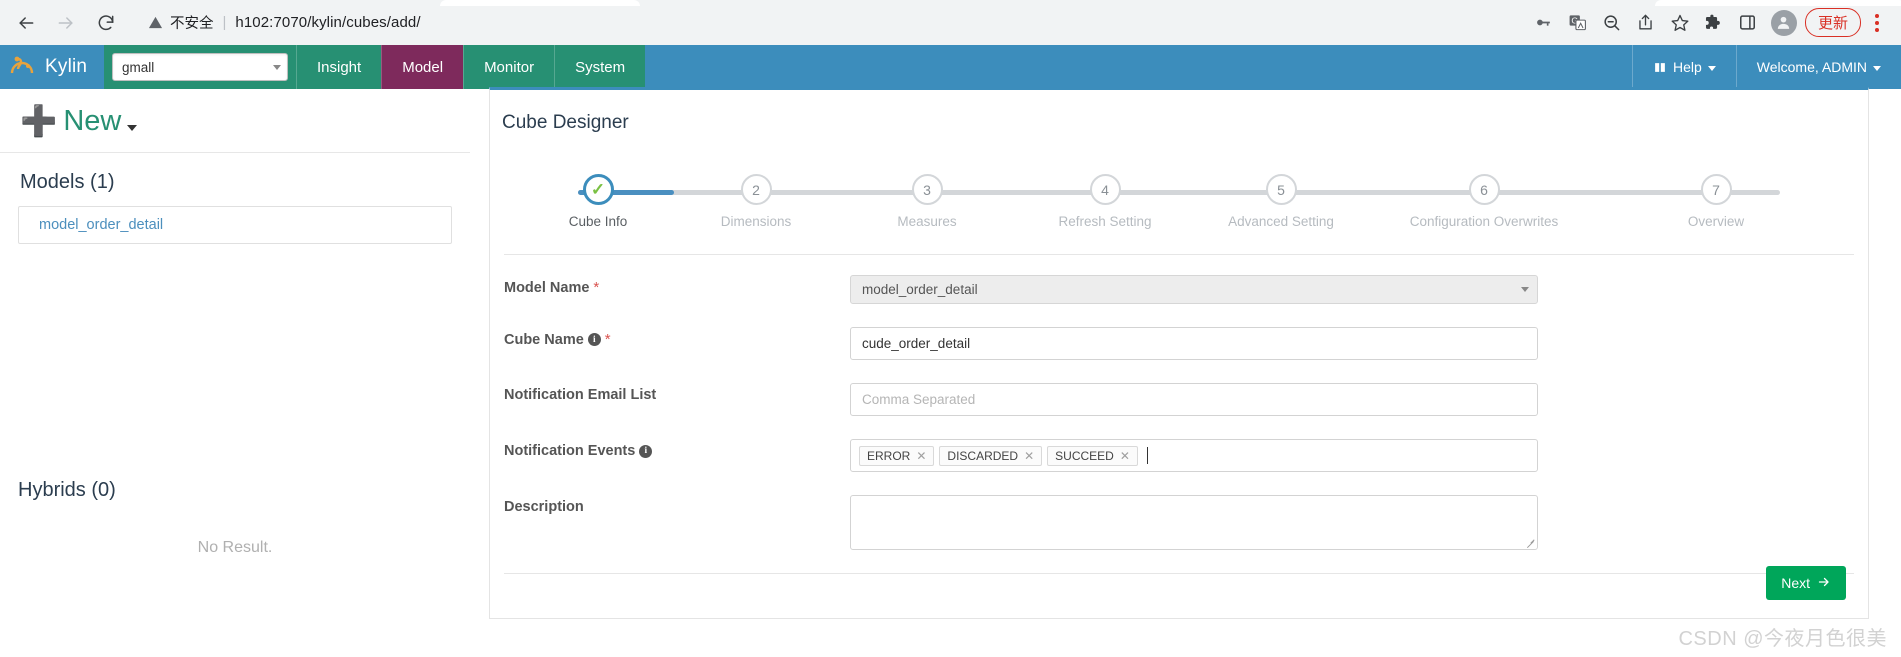  Describe the element at coordinates (67, 182) in the screenshot. I see `models-heading: Models (1)` at that location.